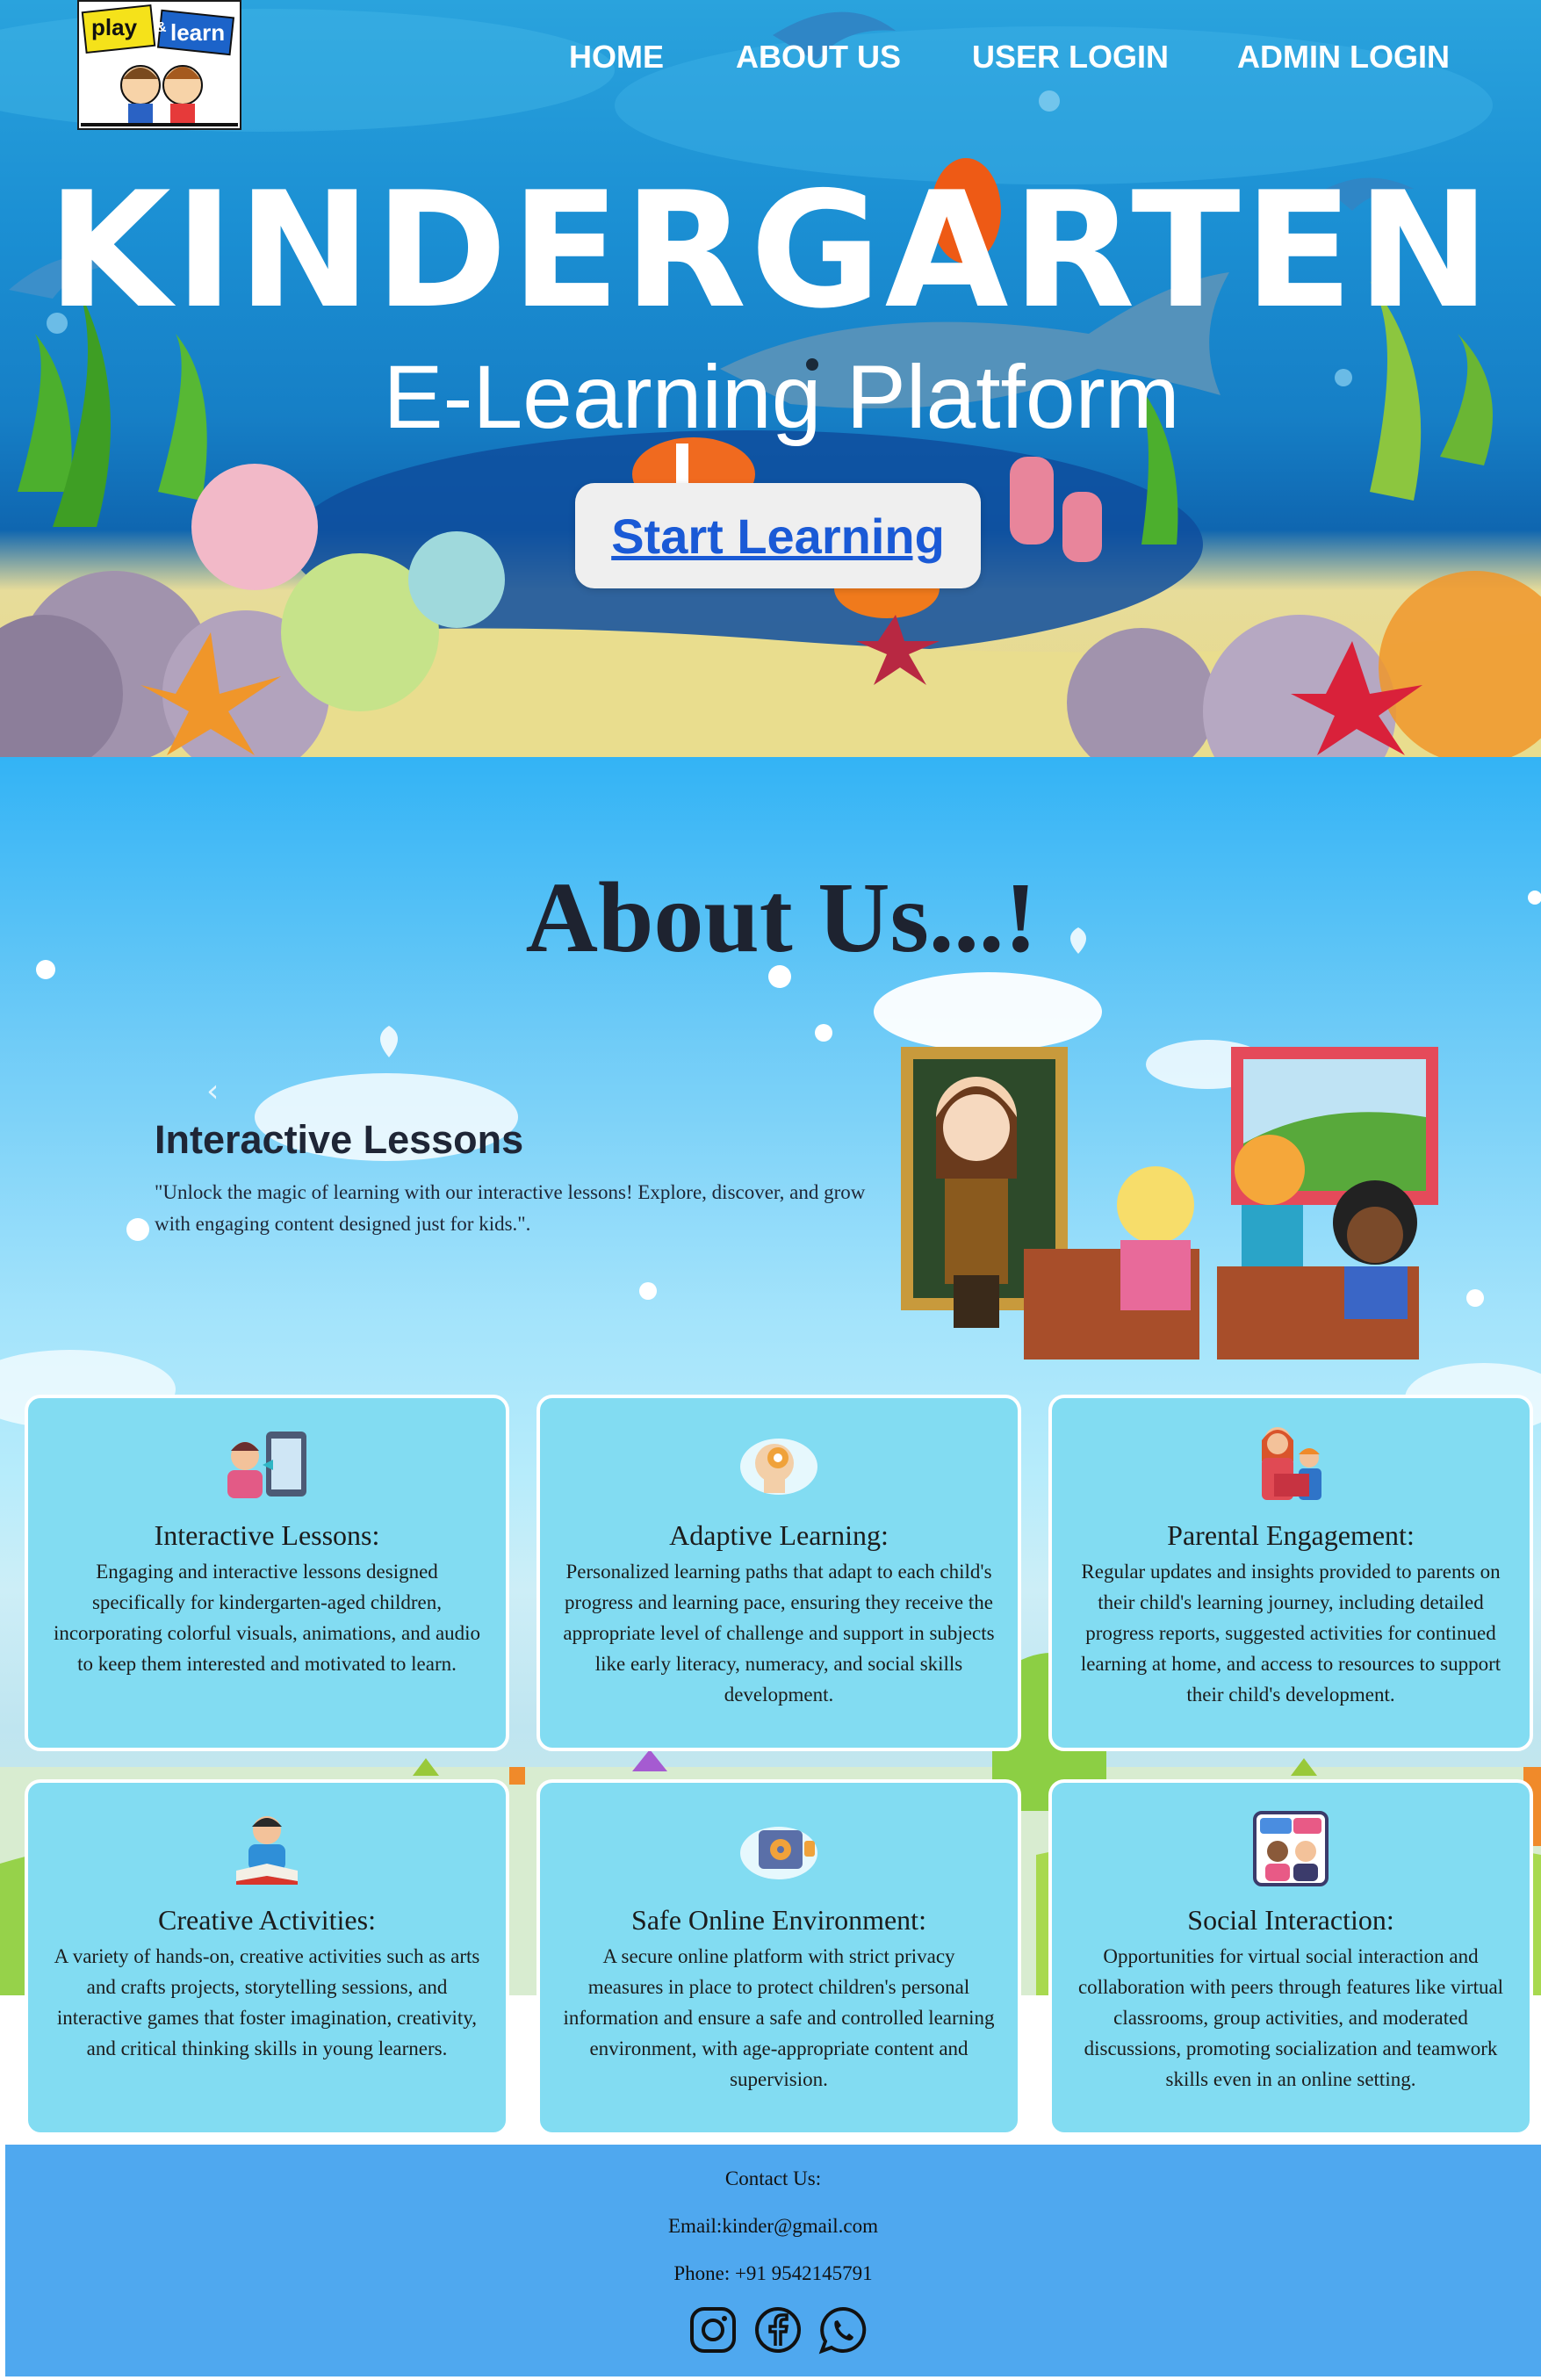 Image resolution: width=1541 pixels, height=2380 pixels. I want to click on brain-gear-icon, so click(778, 1467).